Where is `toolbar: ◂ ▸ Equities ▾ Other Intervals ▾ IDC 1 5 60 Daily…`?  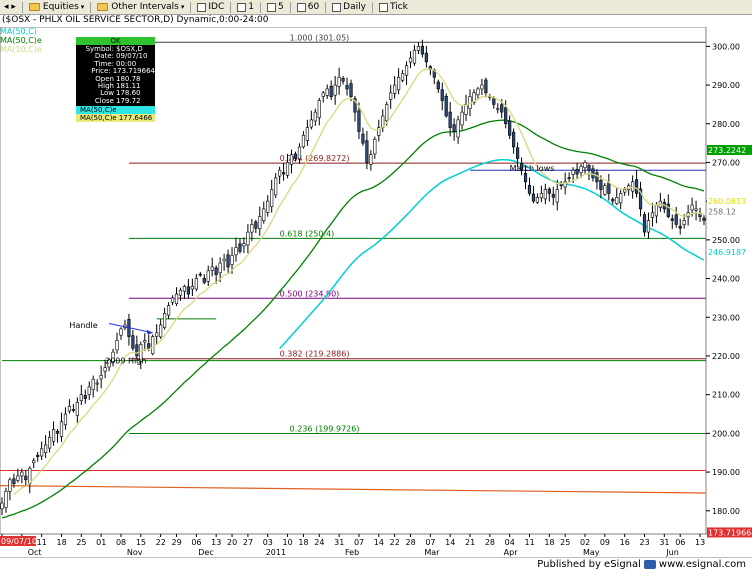
toolbar: ◂ ▸ Equities ▾ Other Intervals ▾ IDC 1 5 60 Daily… is located at coordinates (376, 7).